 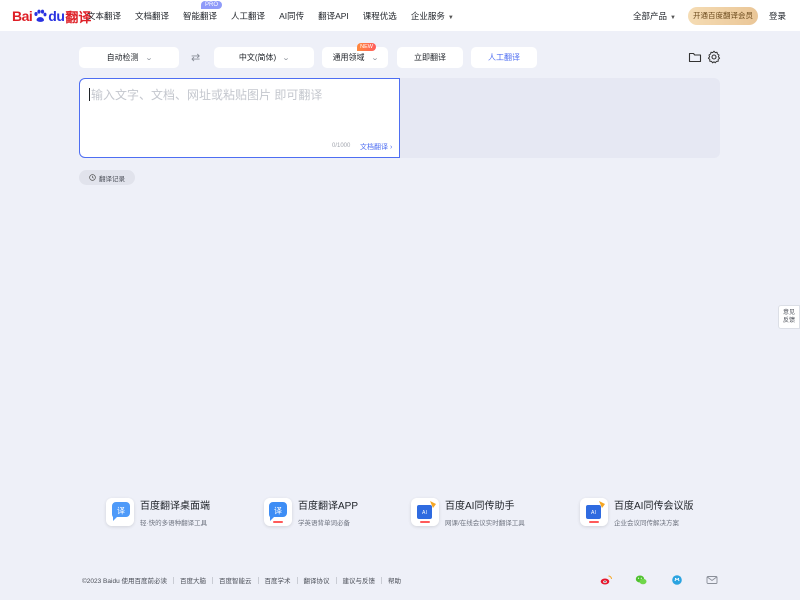 What do you see at coordinates (174, 523) in the screenshot?
I see `product-desc: 轻·快的多语种翻译工具` at bounding box center [174, 523].